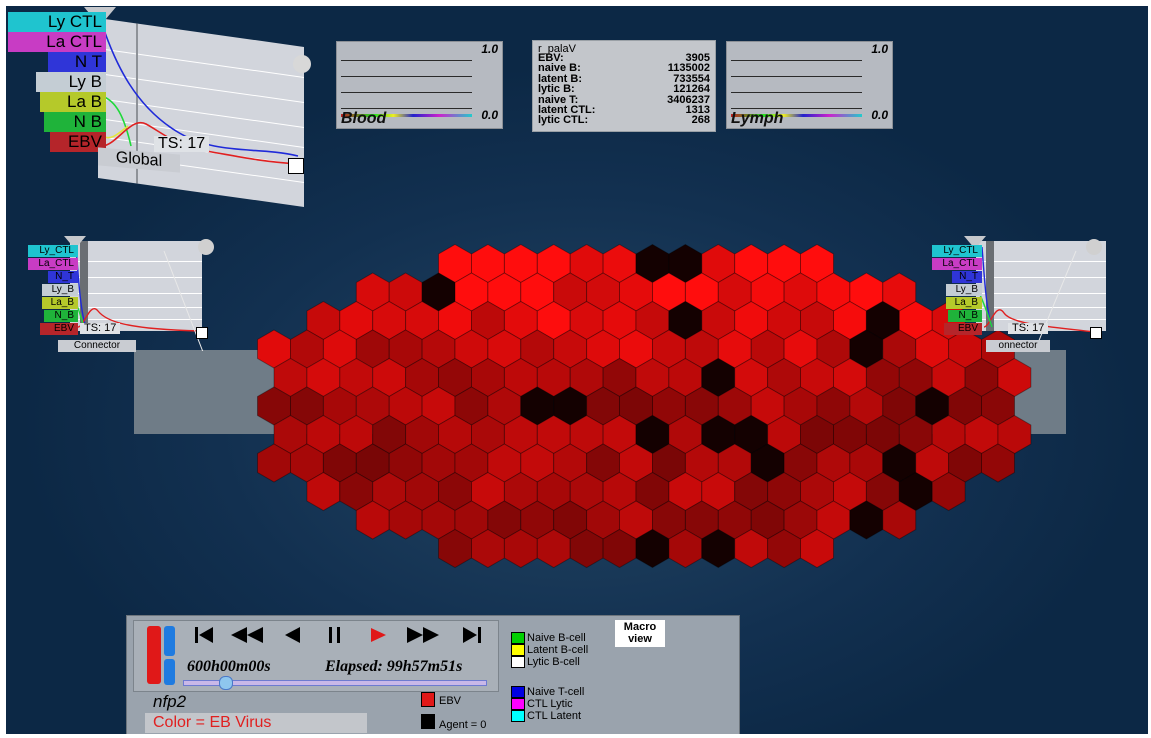 This screenshot has width=1151, height=738. I want to click on stats-row: lytic CTL: 268, so click(624, 120).